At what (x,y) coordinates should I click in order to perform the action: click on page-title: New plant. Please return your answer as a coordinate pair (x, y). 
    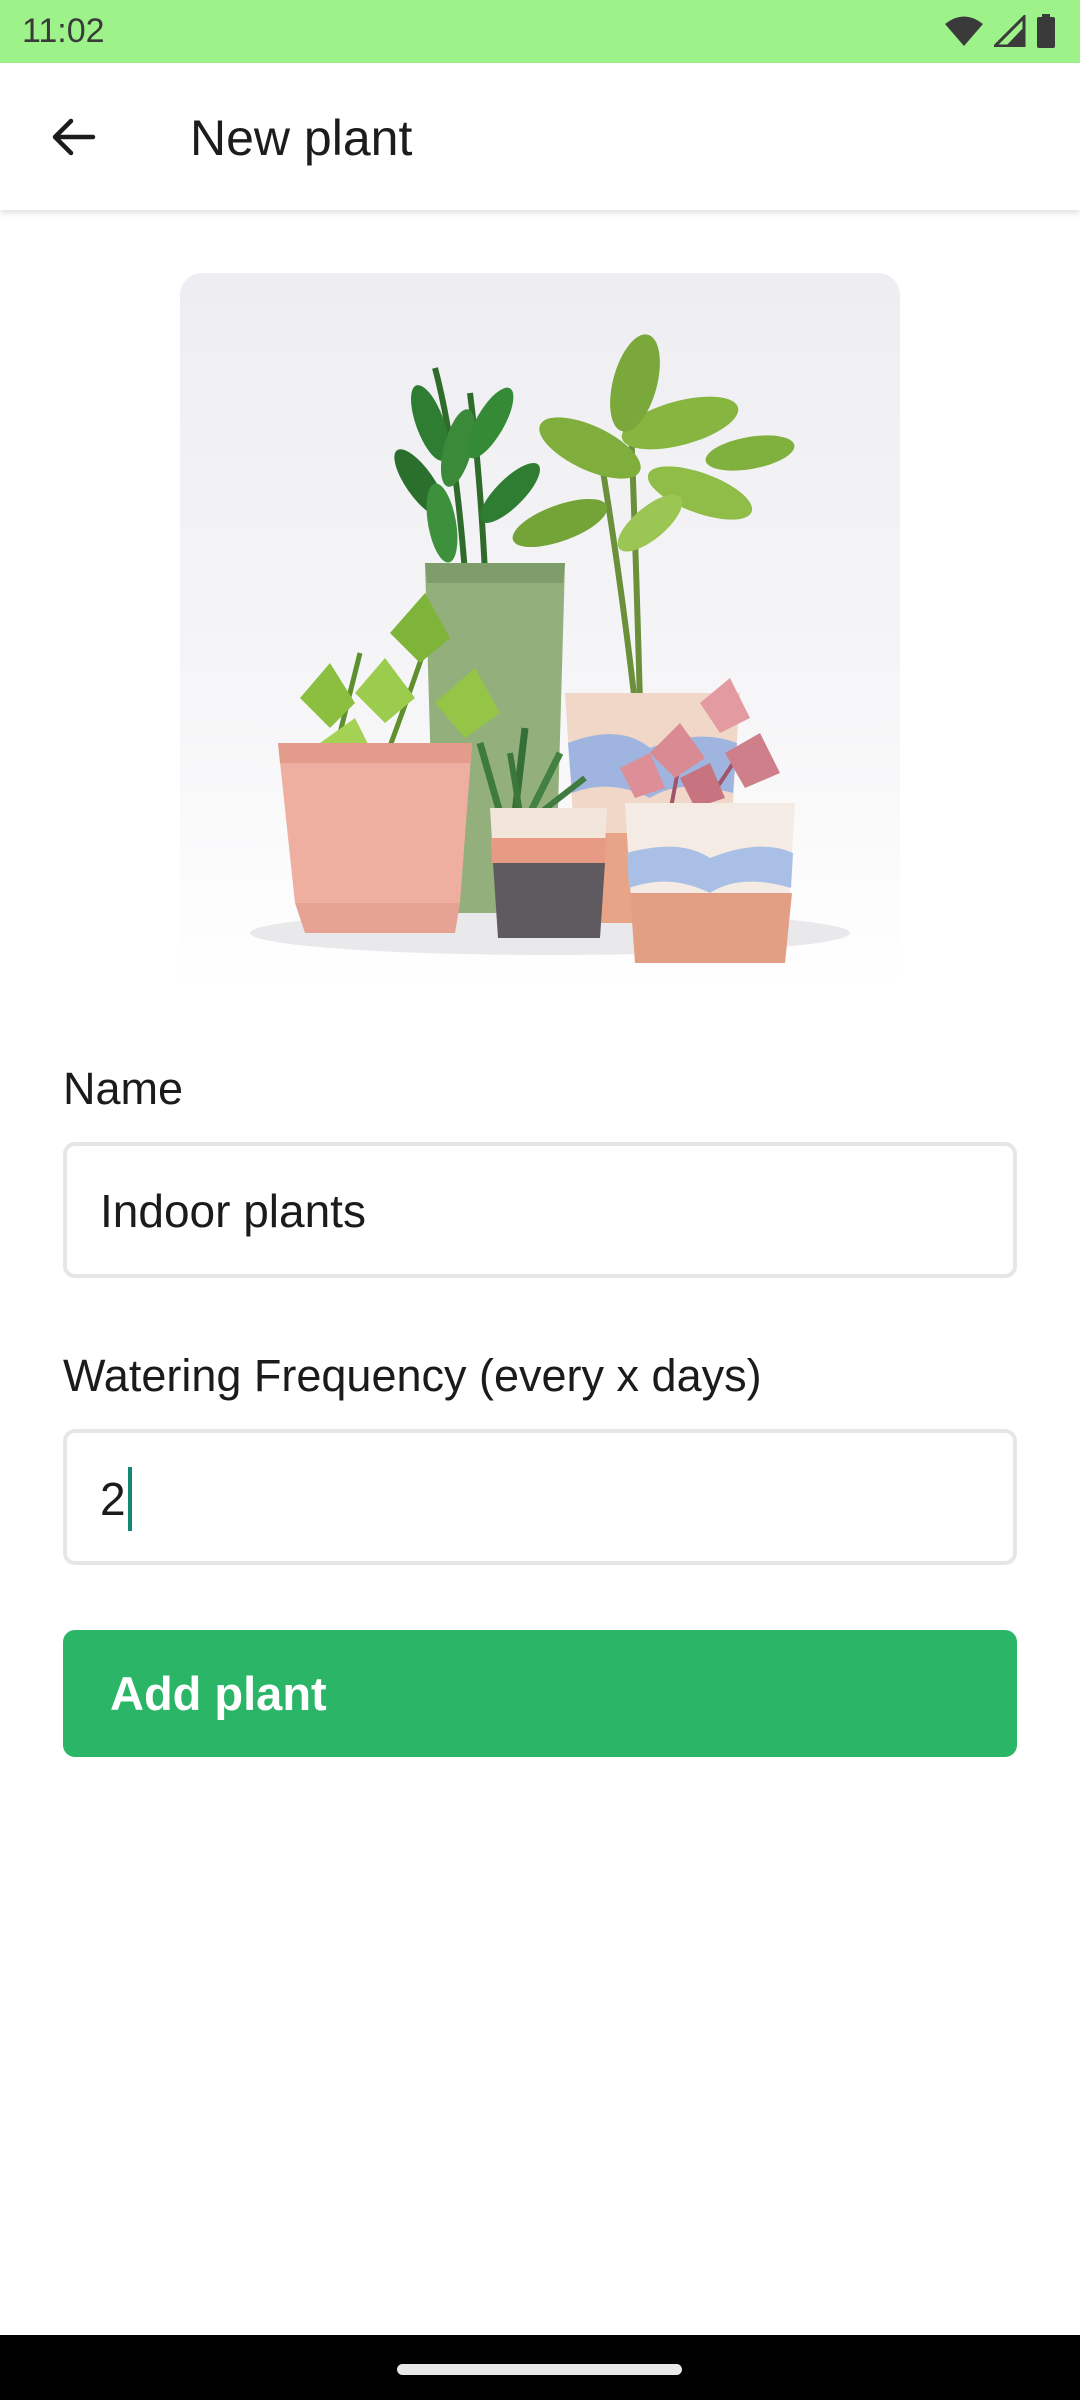
    Looking at the image, I should click on (301, 138).